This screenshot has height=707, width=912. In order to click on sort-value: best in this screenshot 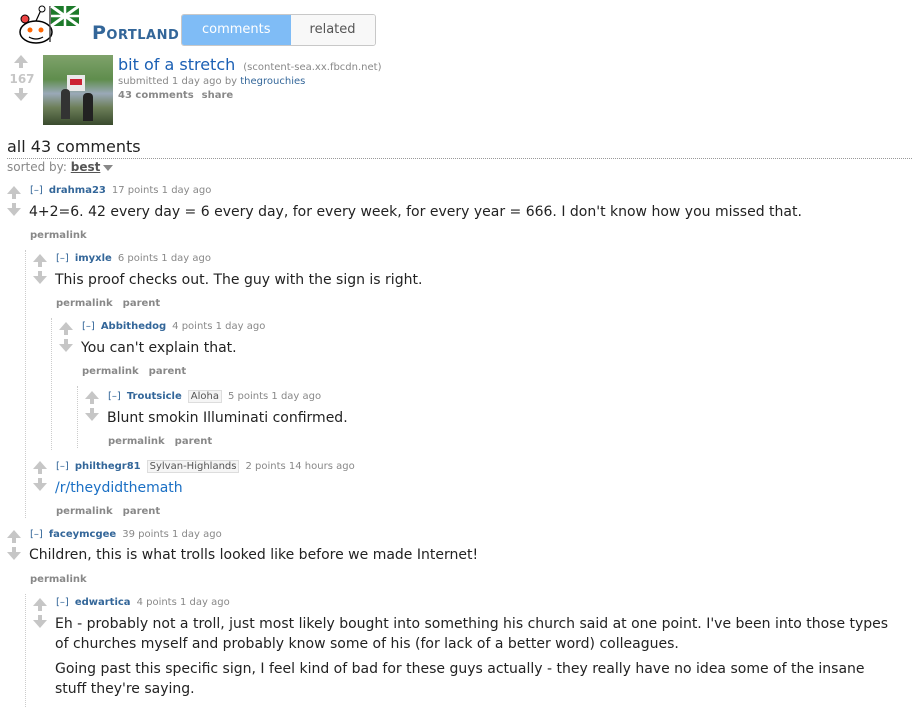, I will do `click(86, 167)`.